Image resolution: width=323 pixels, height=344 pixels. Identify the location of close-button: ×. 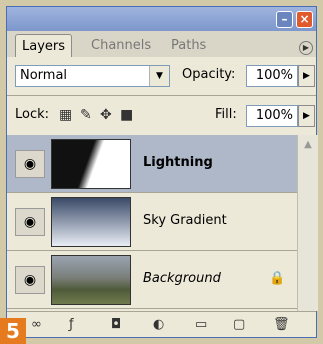
(304, 19).